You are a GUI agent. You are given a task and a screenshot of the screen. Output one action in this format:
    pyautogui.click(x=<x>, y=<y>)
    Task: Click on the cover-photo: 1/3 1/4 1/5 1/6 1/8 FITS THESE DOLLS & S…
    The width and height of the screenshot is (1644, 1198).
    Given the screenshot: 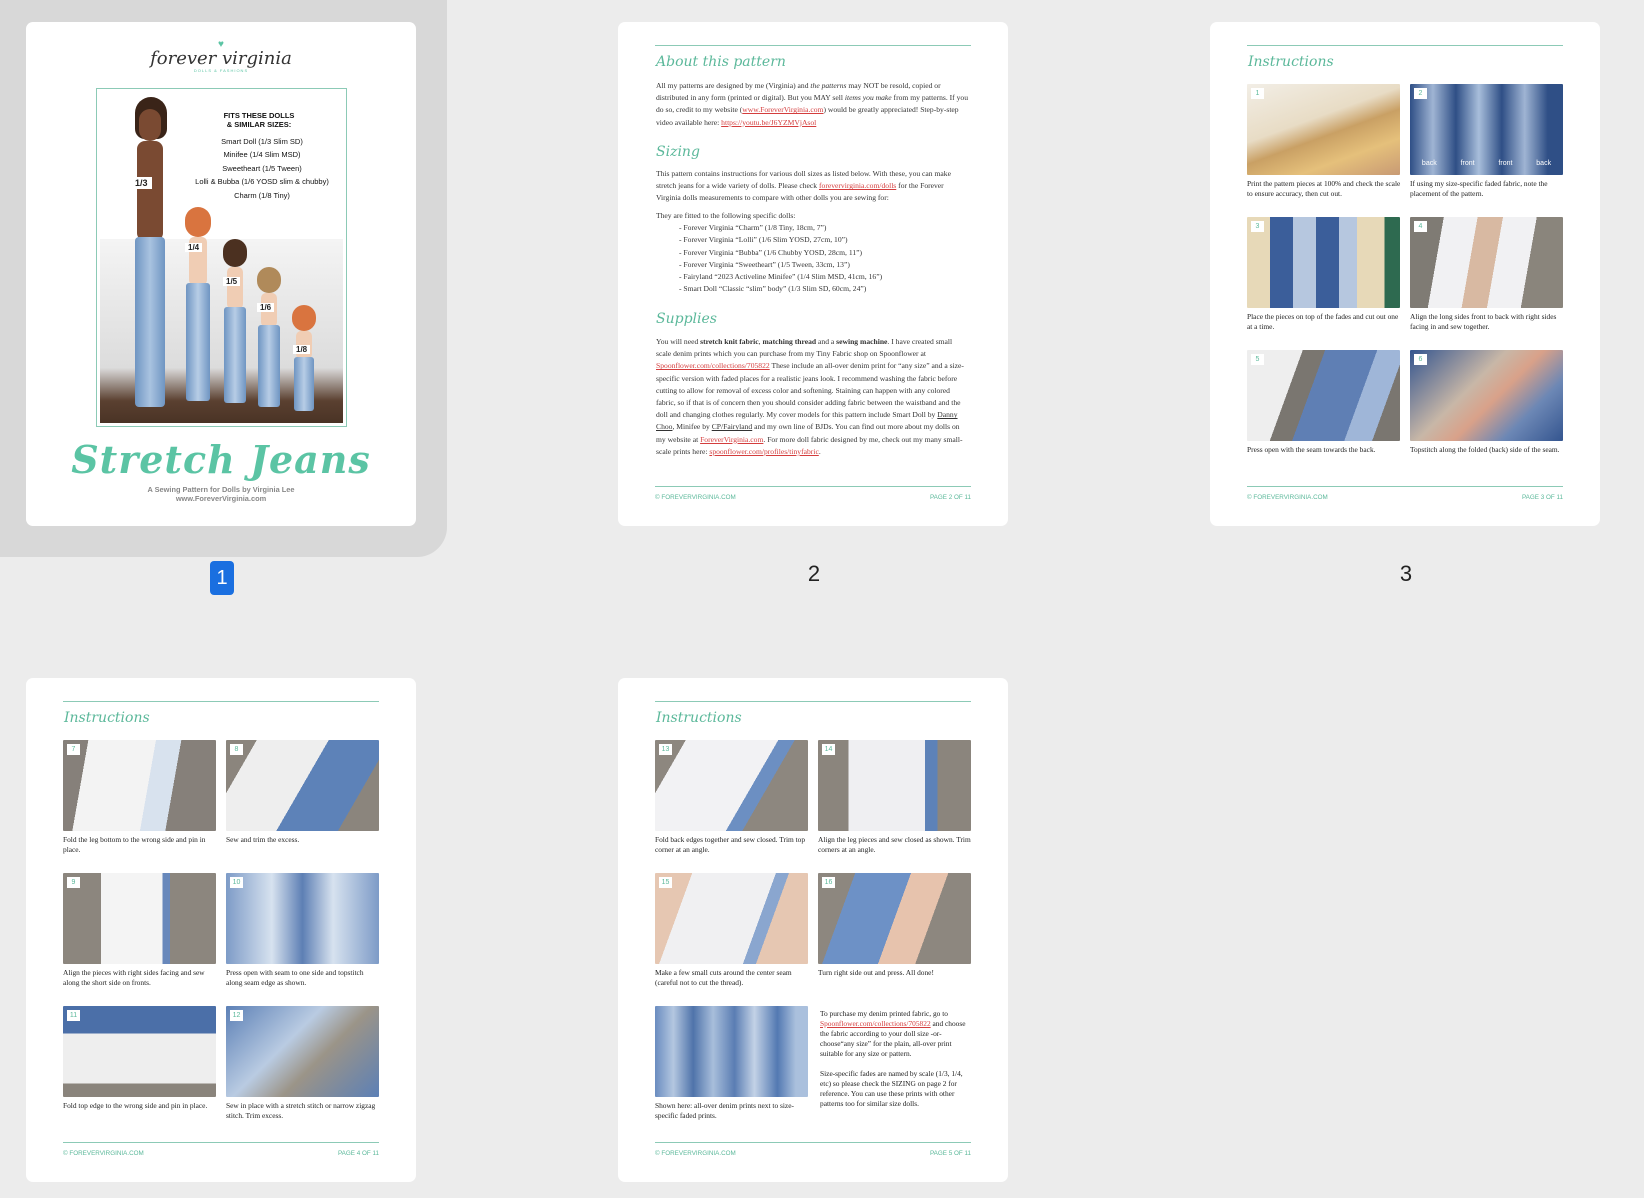 What is the action you would take?
    pyautogui.click(x=221, y=257)
    